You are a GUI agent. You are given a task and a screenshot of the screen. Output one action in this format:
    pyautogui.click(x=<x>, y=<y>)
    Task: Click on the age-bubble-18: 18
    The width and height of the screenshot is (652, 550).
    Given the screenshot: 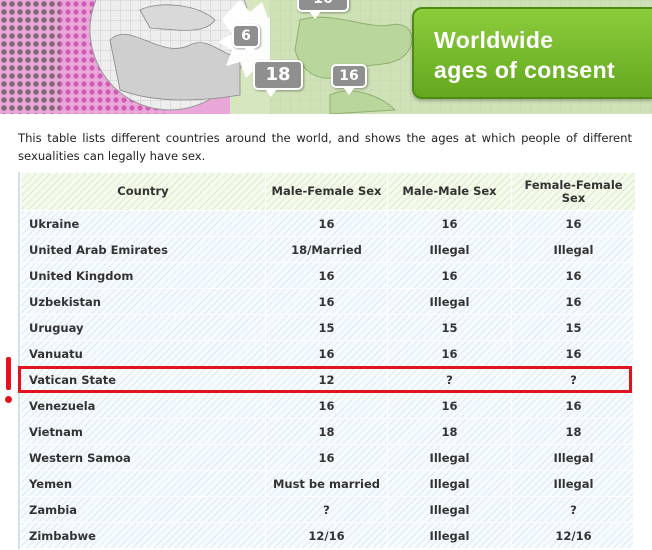 What is the action you would take?
    pyautogui.click(x=278, y=78)
    